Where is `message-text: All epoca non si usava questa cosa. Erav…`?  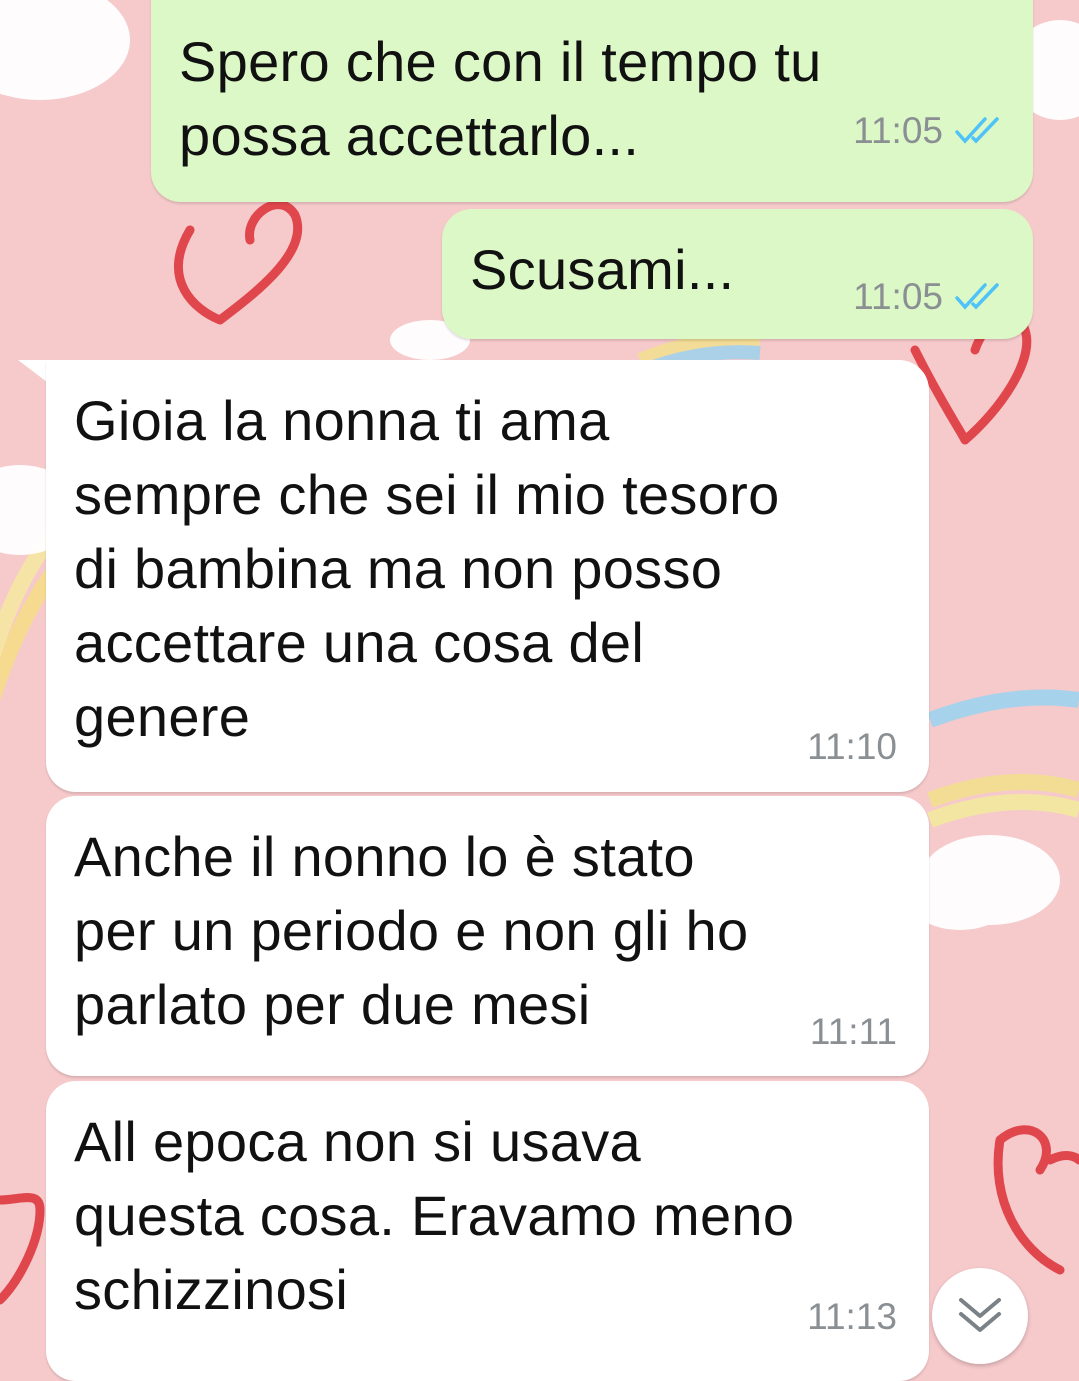
message-text: All epoca non si usava questa cosa. Erav… is located at coordinates (434, 1215).